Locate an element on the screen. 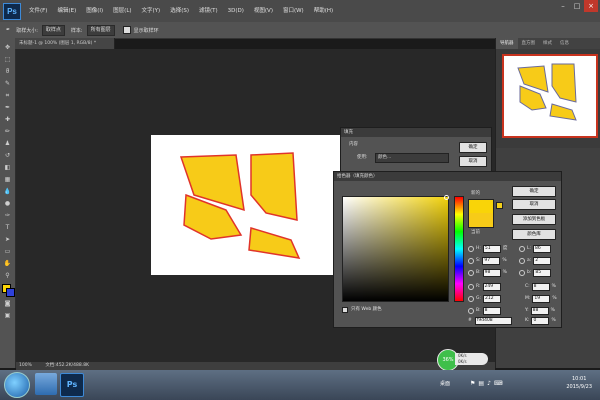 The width and height of the screenshot is (600, 400). minimize-icon: – is located at coordinates (563, 6).